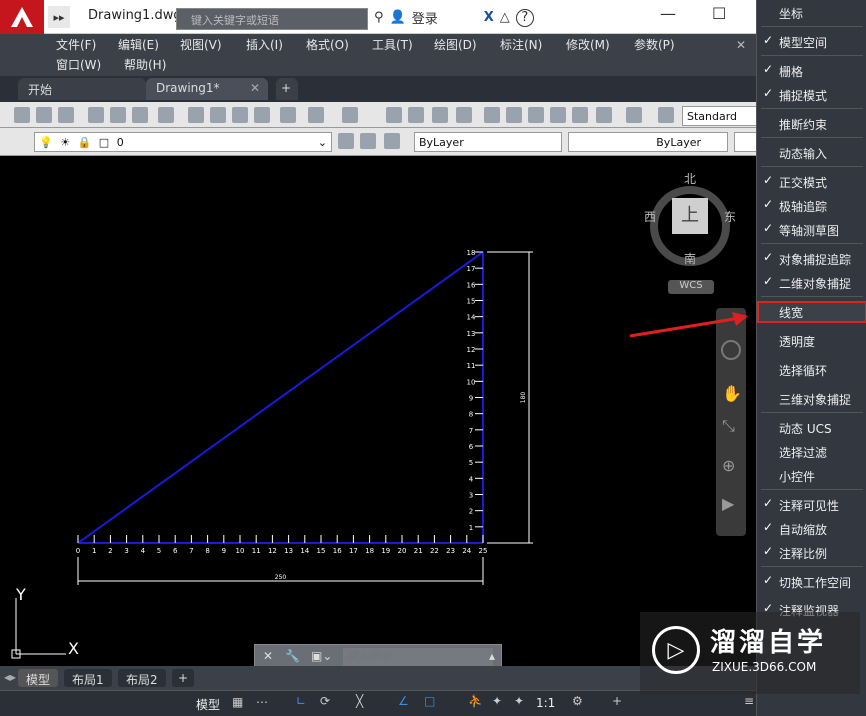 The height and width of the screenshot is (716, 866). What do you see at coordinates (368, 141) in the screenshot?
I see `layer-previous-icon` at bounding box center [368, 141].